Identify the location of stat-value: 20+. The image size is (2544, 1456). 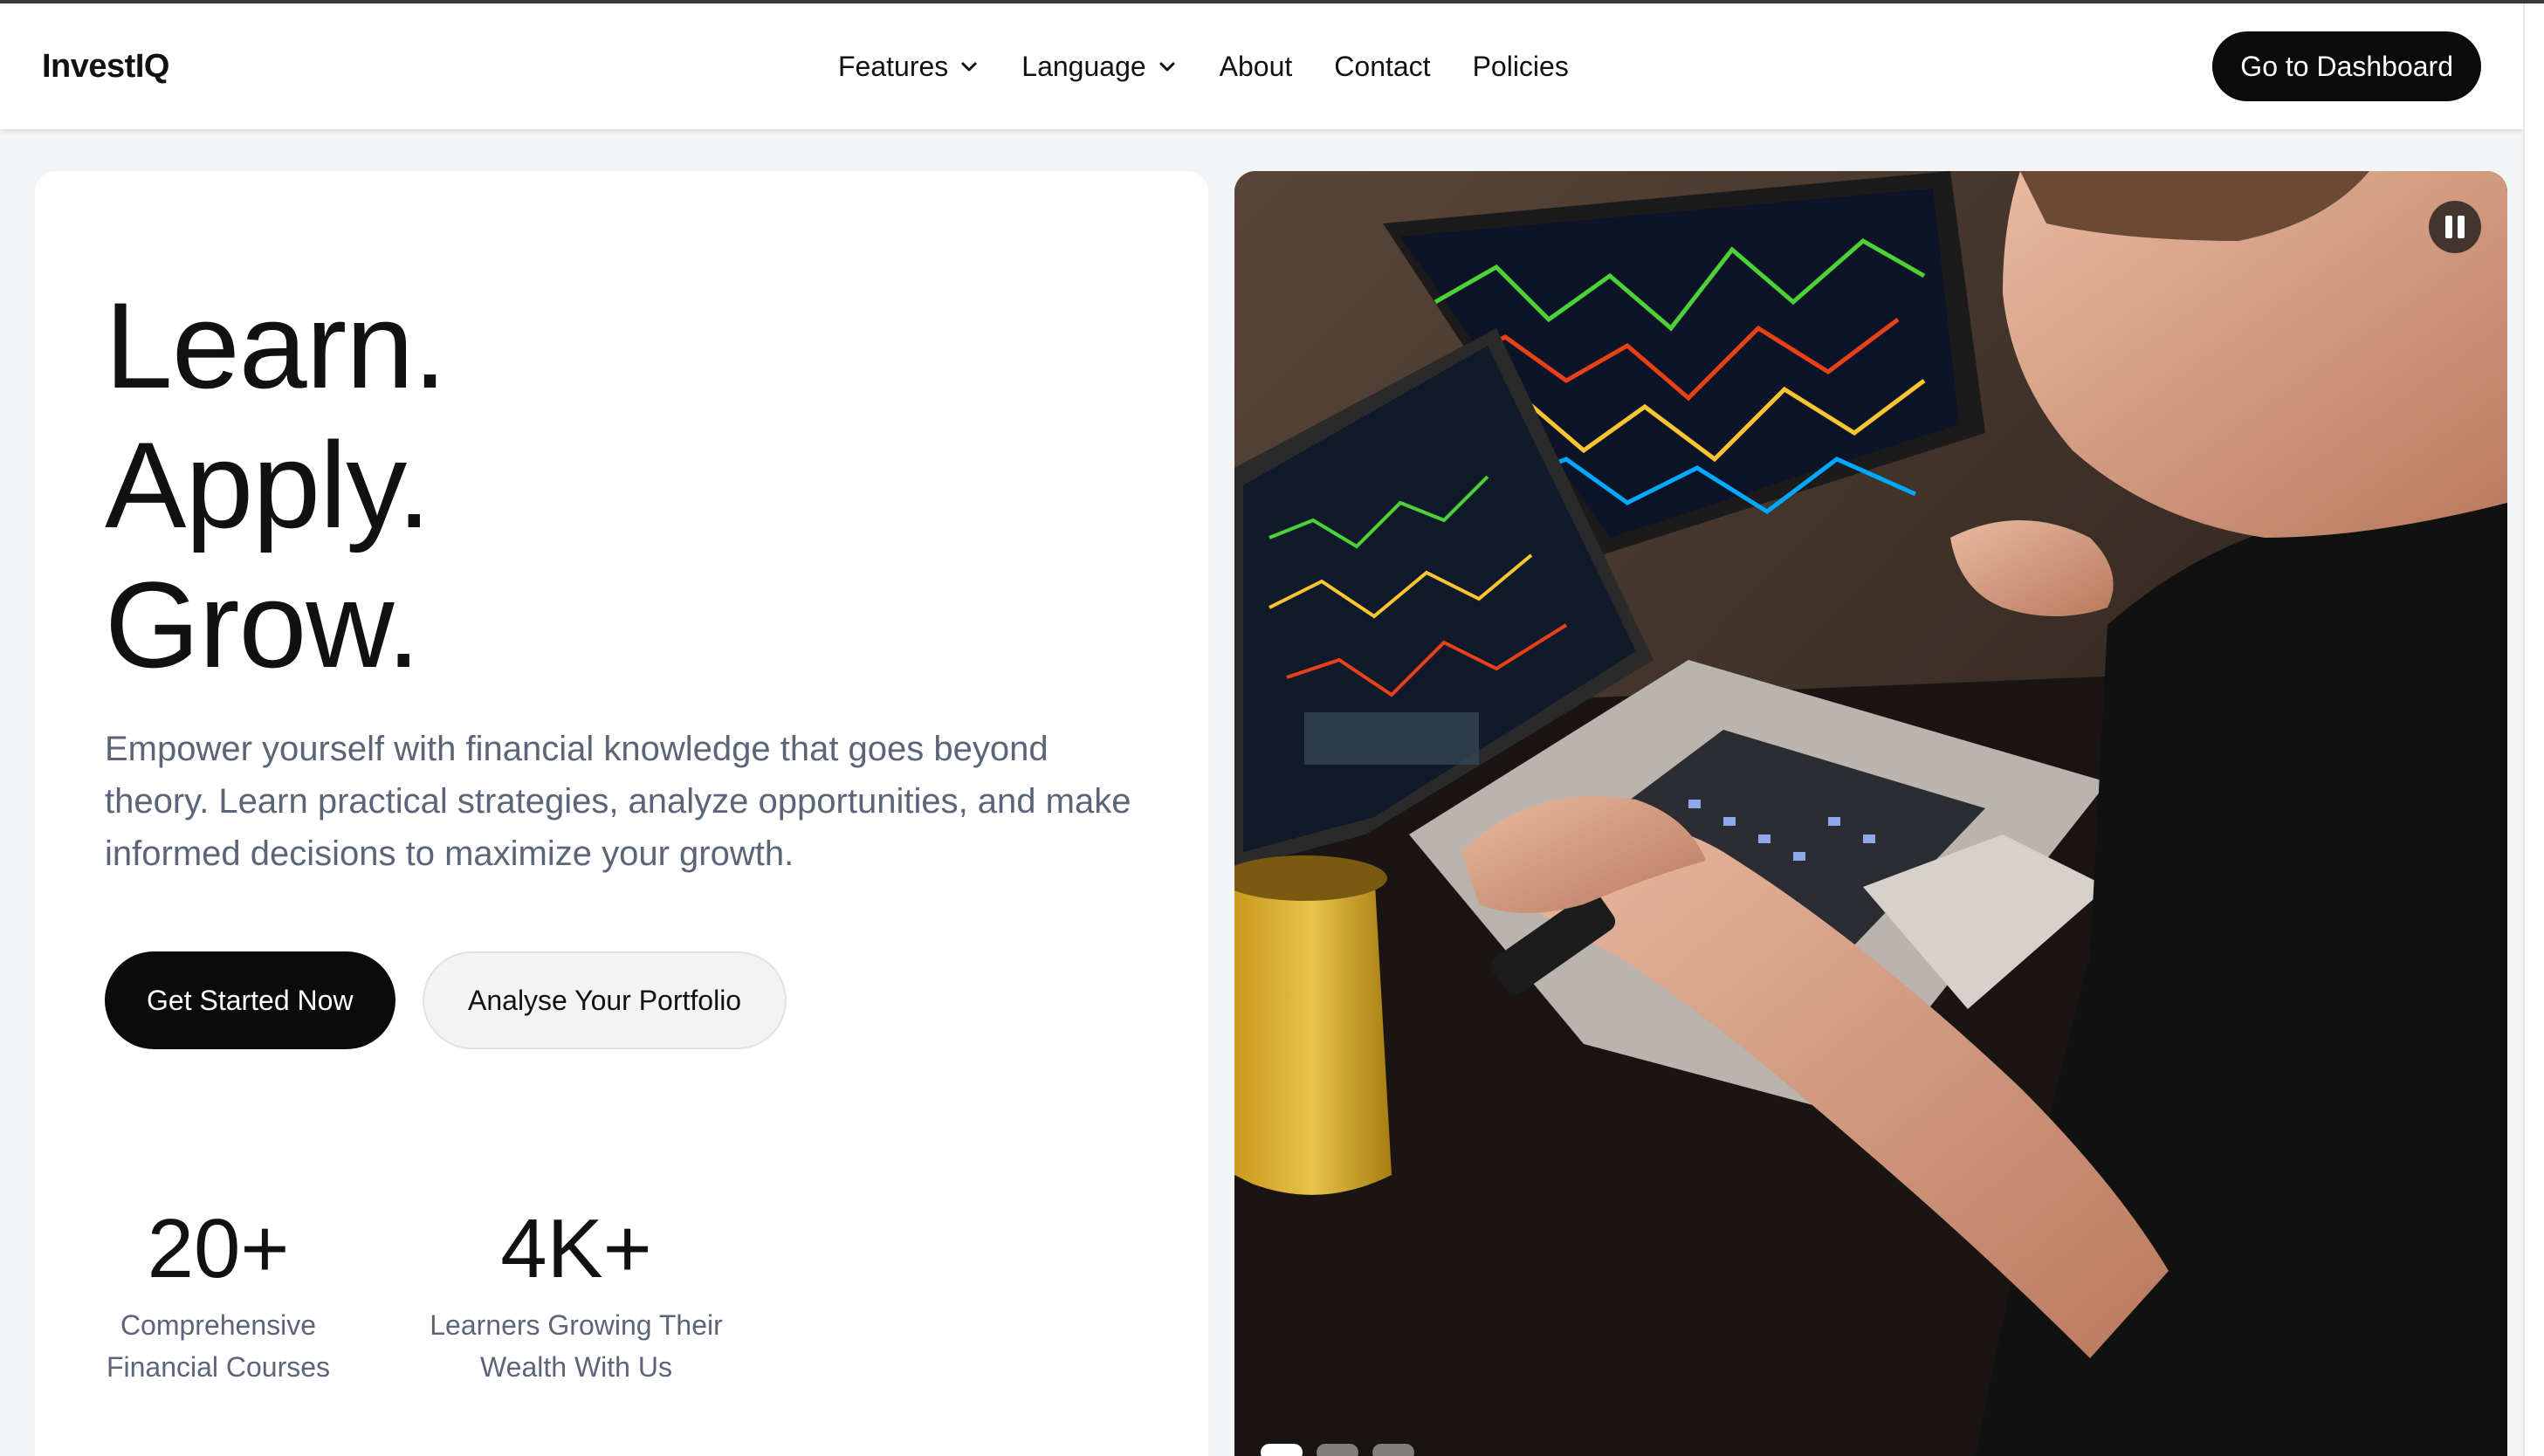
(218, 1248).